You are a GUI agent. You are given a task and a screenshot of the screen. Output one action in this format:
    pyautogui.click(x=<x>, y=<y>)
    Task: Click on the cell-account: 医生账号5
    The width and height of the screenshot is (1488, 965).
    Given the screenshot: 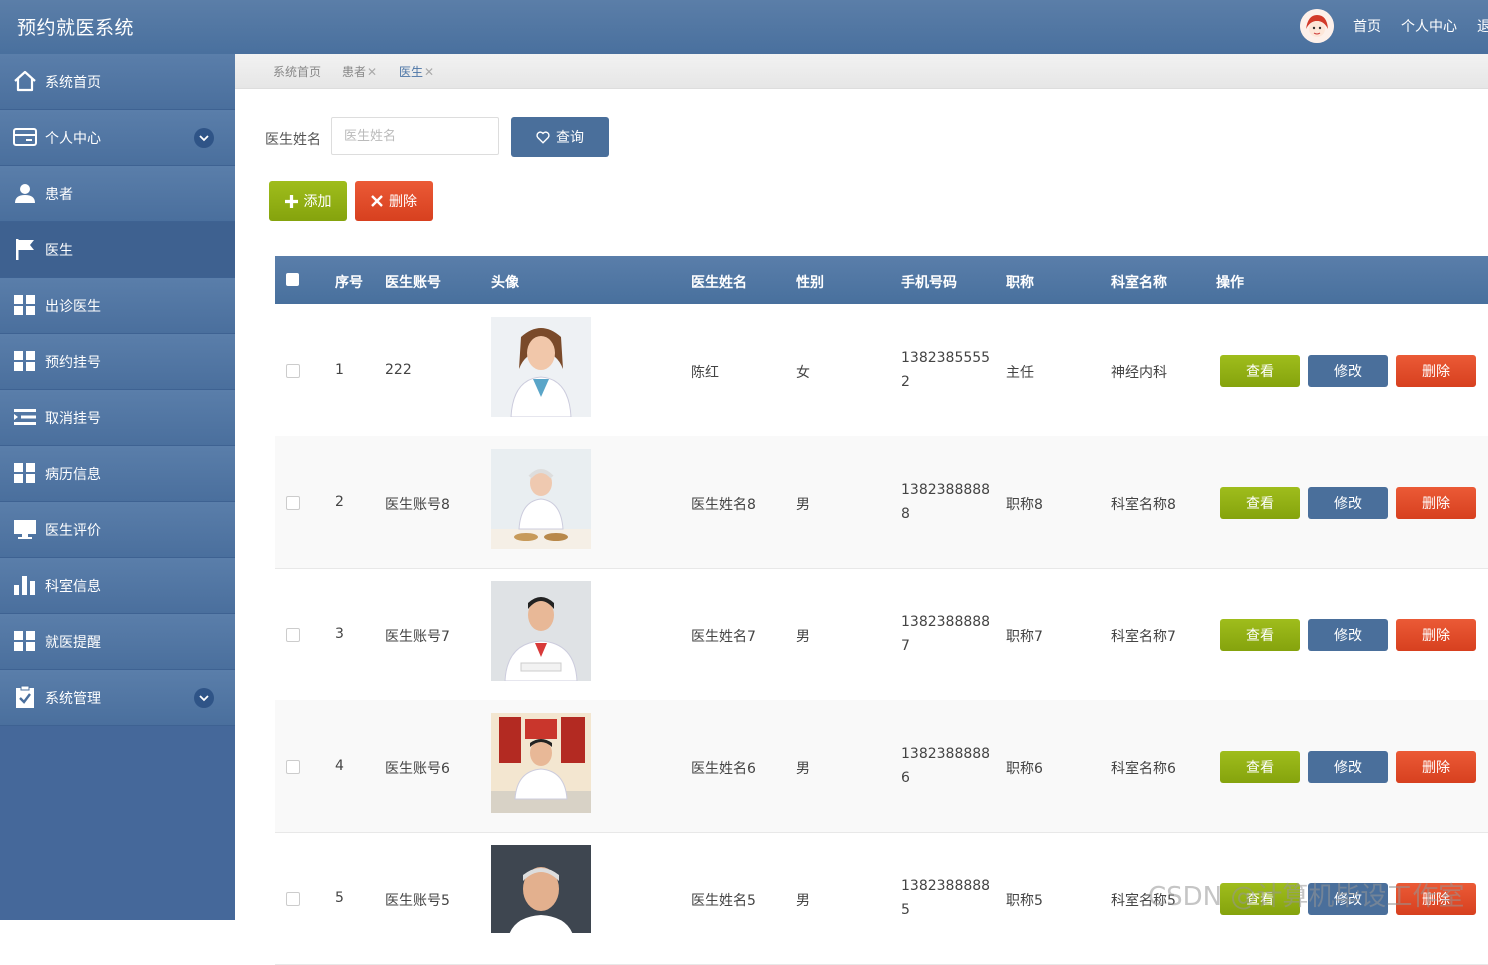 What is the action you would take?
    pyautogui.click(x=417, y=901)
    